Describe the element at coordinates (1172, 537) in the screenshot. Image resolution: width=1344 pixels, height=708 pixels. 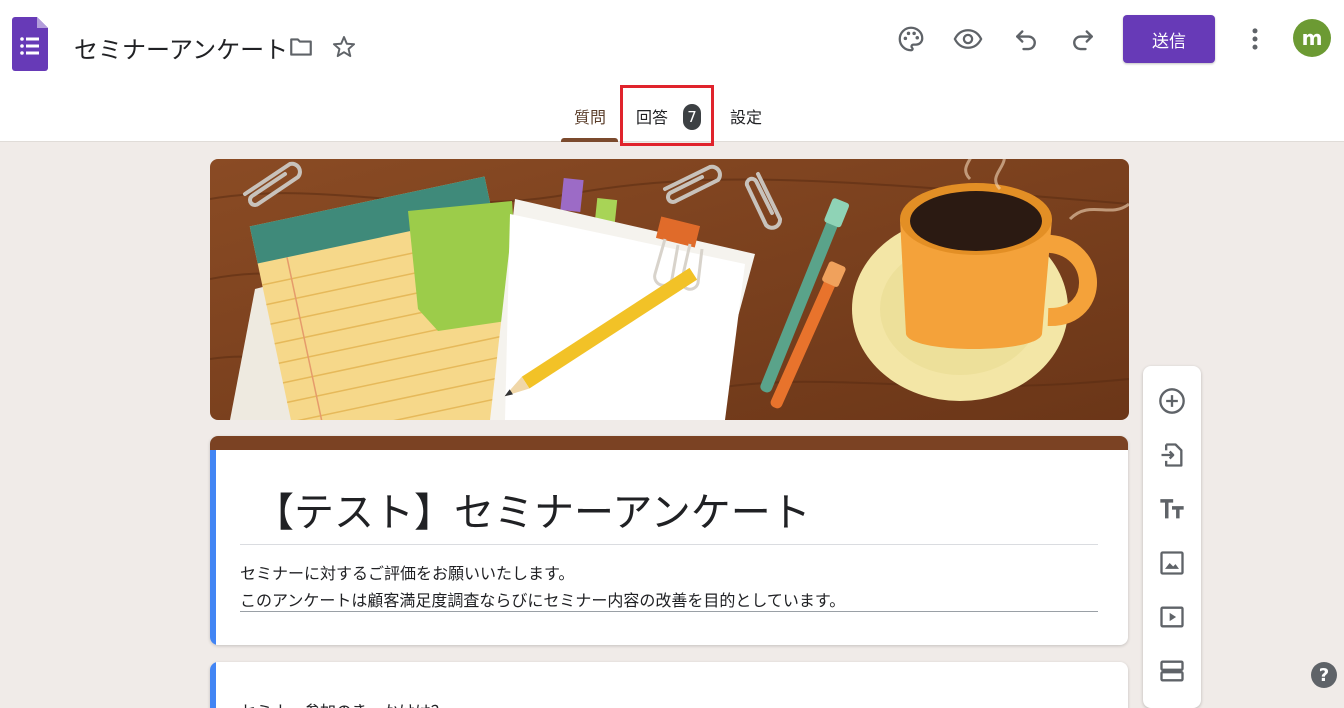
I see `floating-toolbar` at that location.